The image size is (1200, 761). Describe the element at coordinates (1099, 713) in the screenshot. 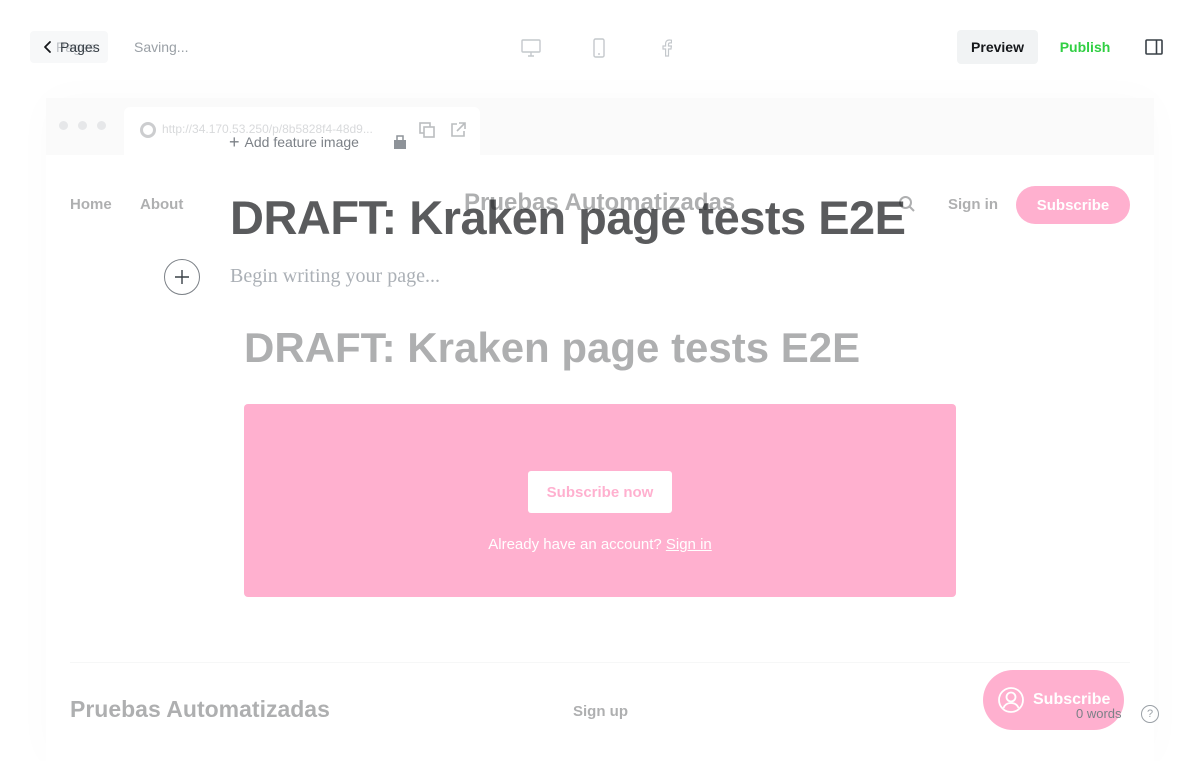

I see `word-count: 0 words` at that location.